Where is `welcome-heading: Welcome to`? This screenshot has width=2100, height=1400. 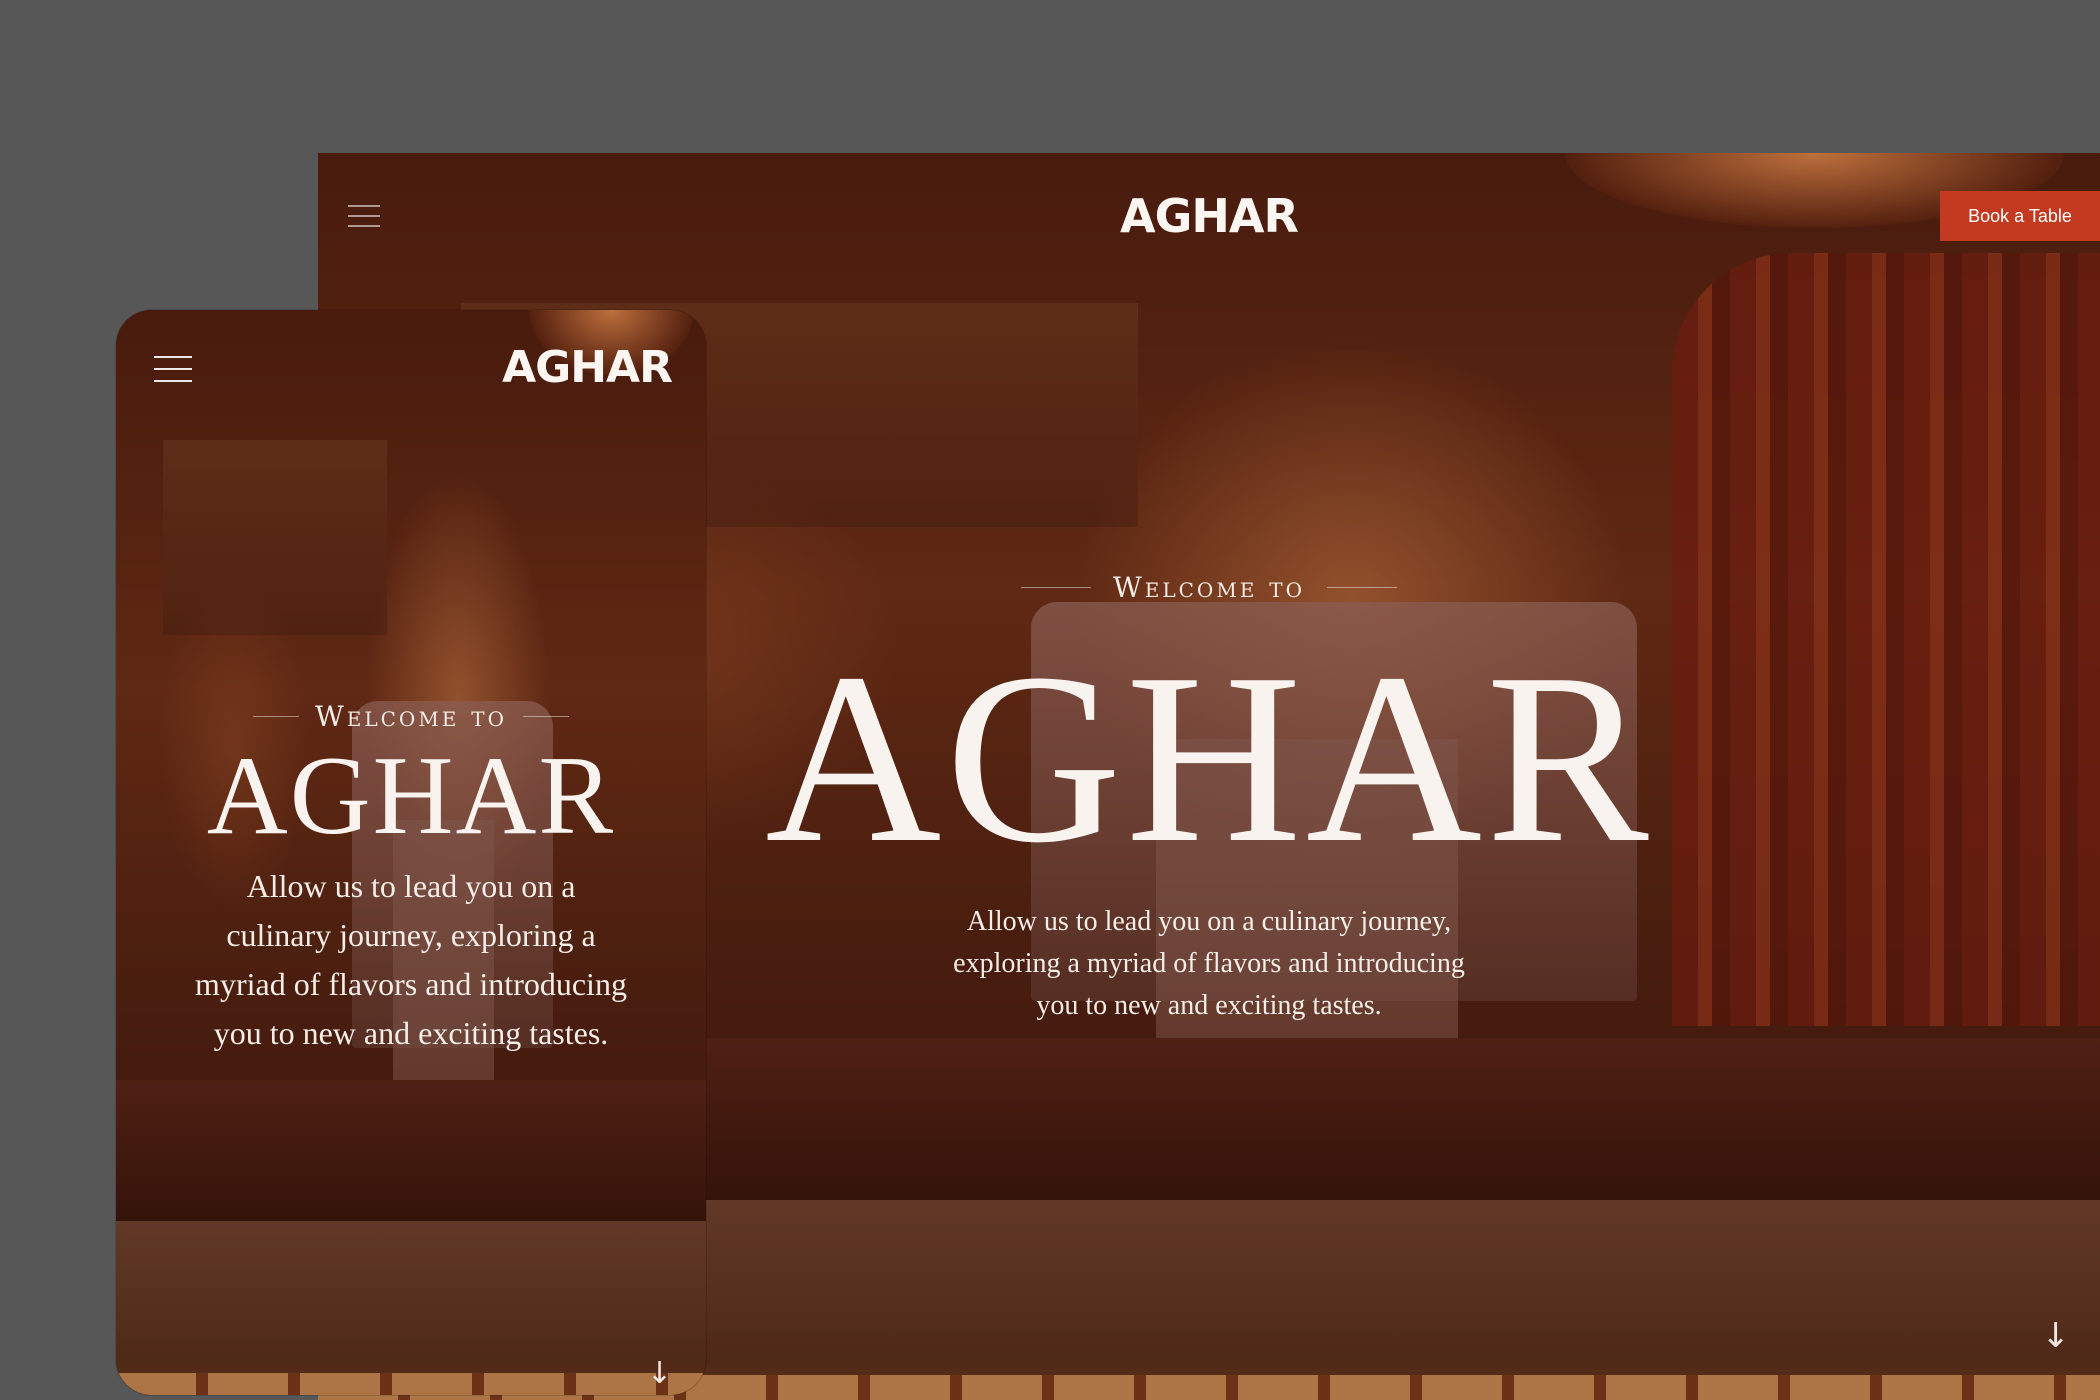
welcome-heading: Welcome to is located at coordinates (411, 716).